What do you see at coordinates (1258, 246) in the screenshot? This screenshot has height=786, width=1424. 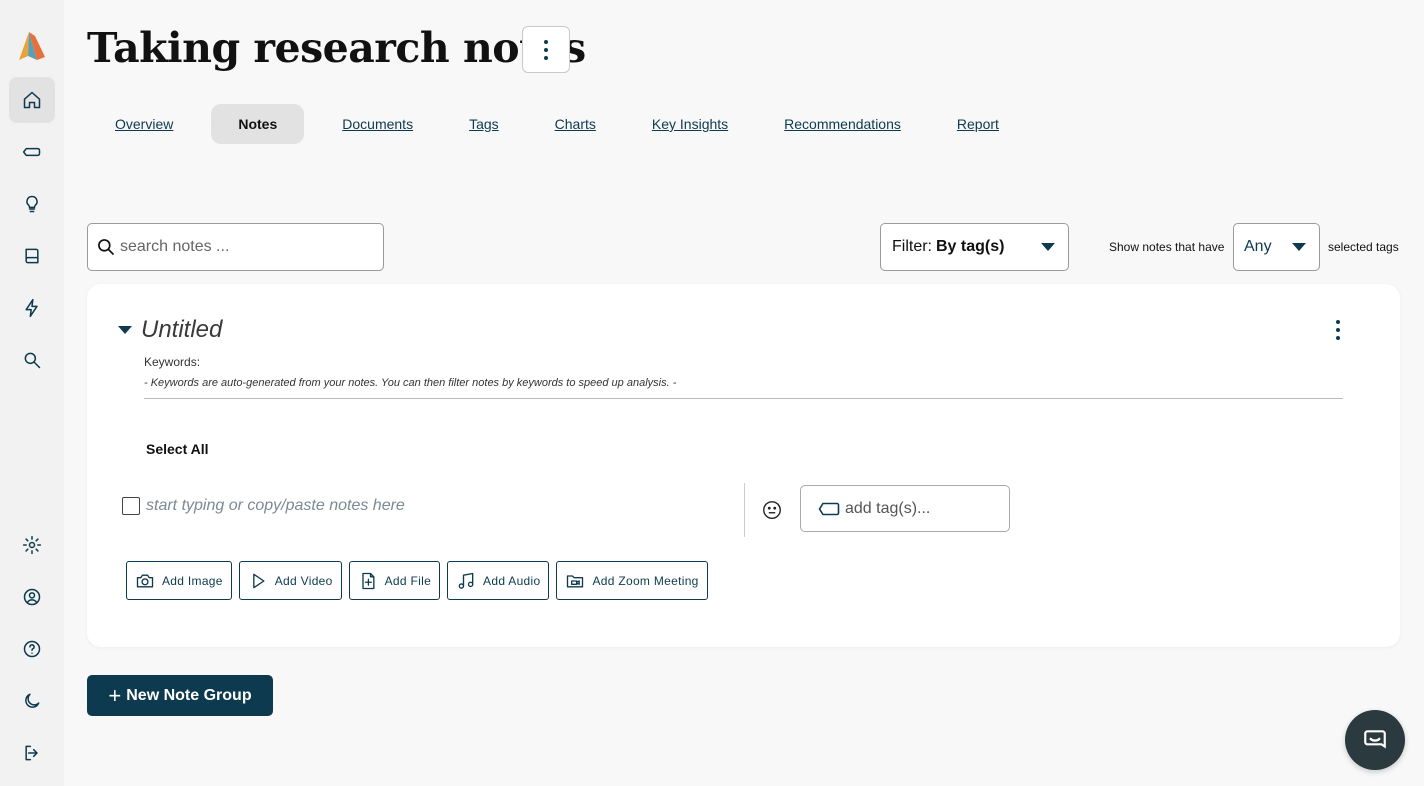 I see `tag-match-value: Any` at bounding box center [1258, 246].